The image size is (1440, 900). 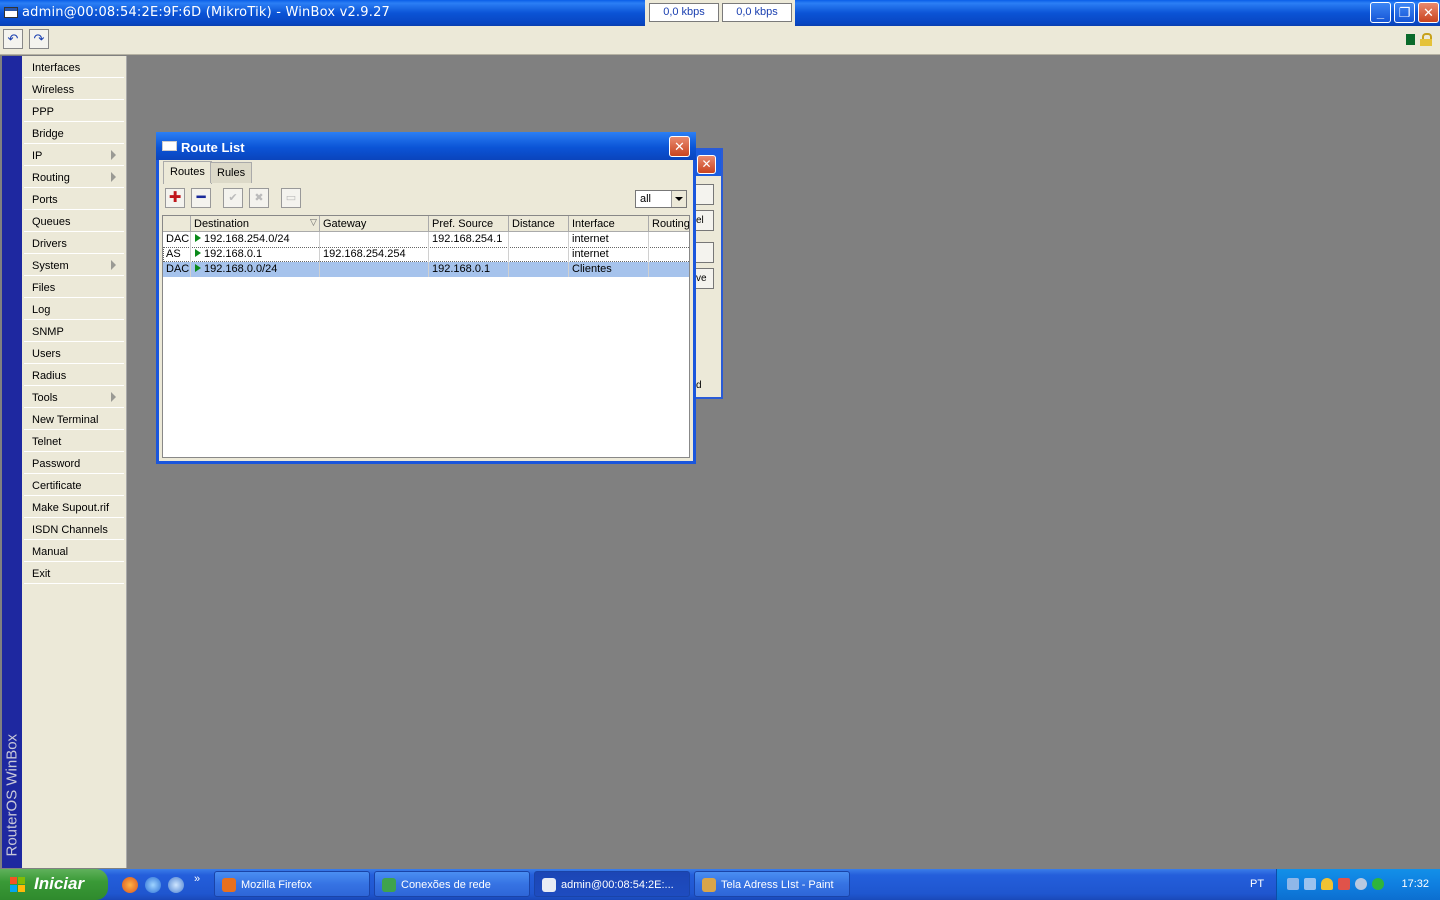 What do you see at coordinates (74, 551) in the screenshot?
I see `menu-item-manual: Manual` at bounding box center [74, 551].